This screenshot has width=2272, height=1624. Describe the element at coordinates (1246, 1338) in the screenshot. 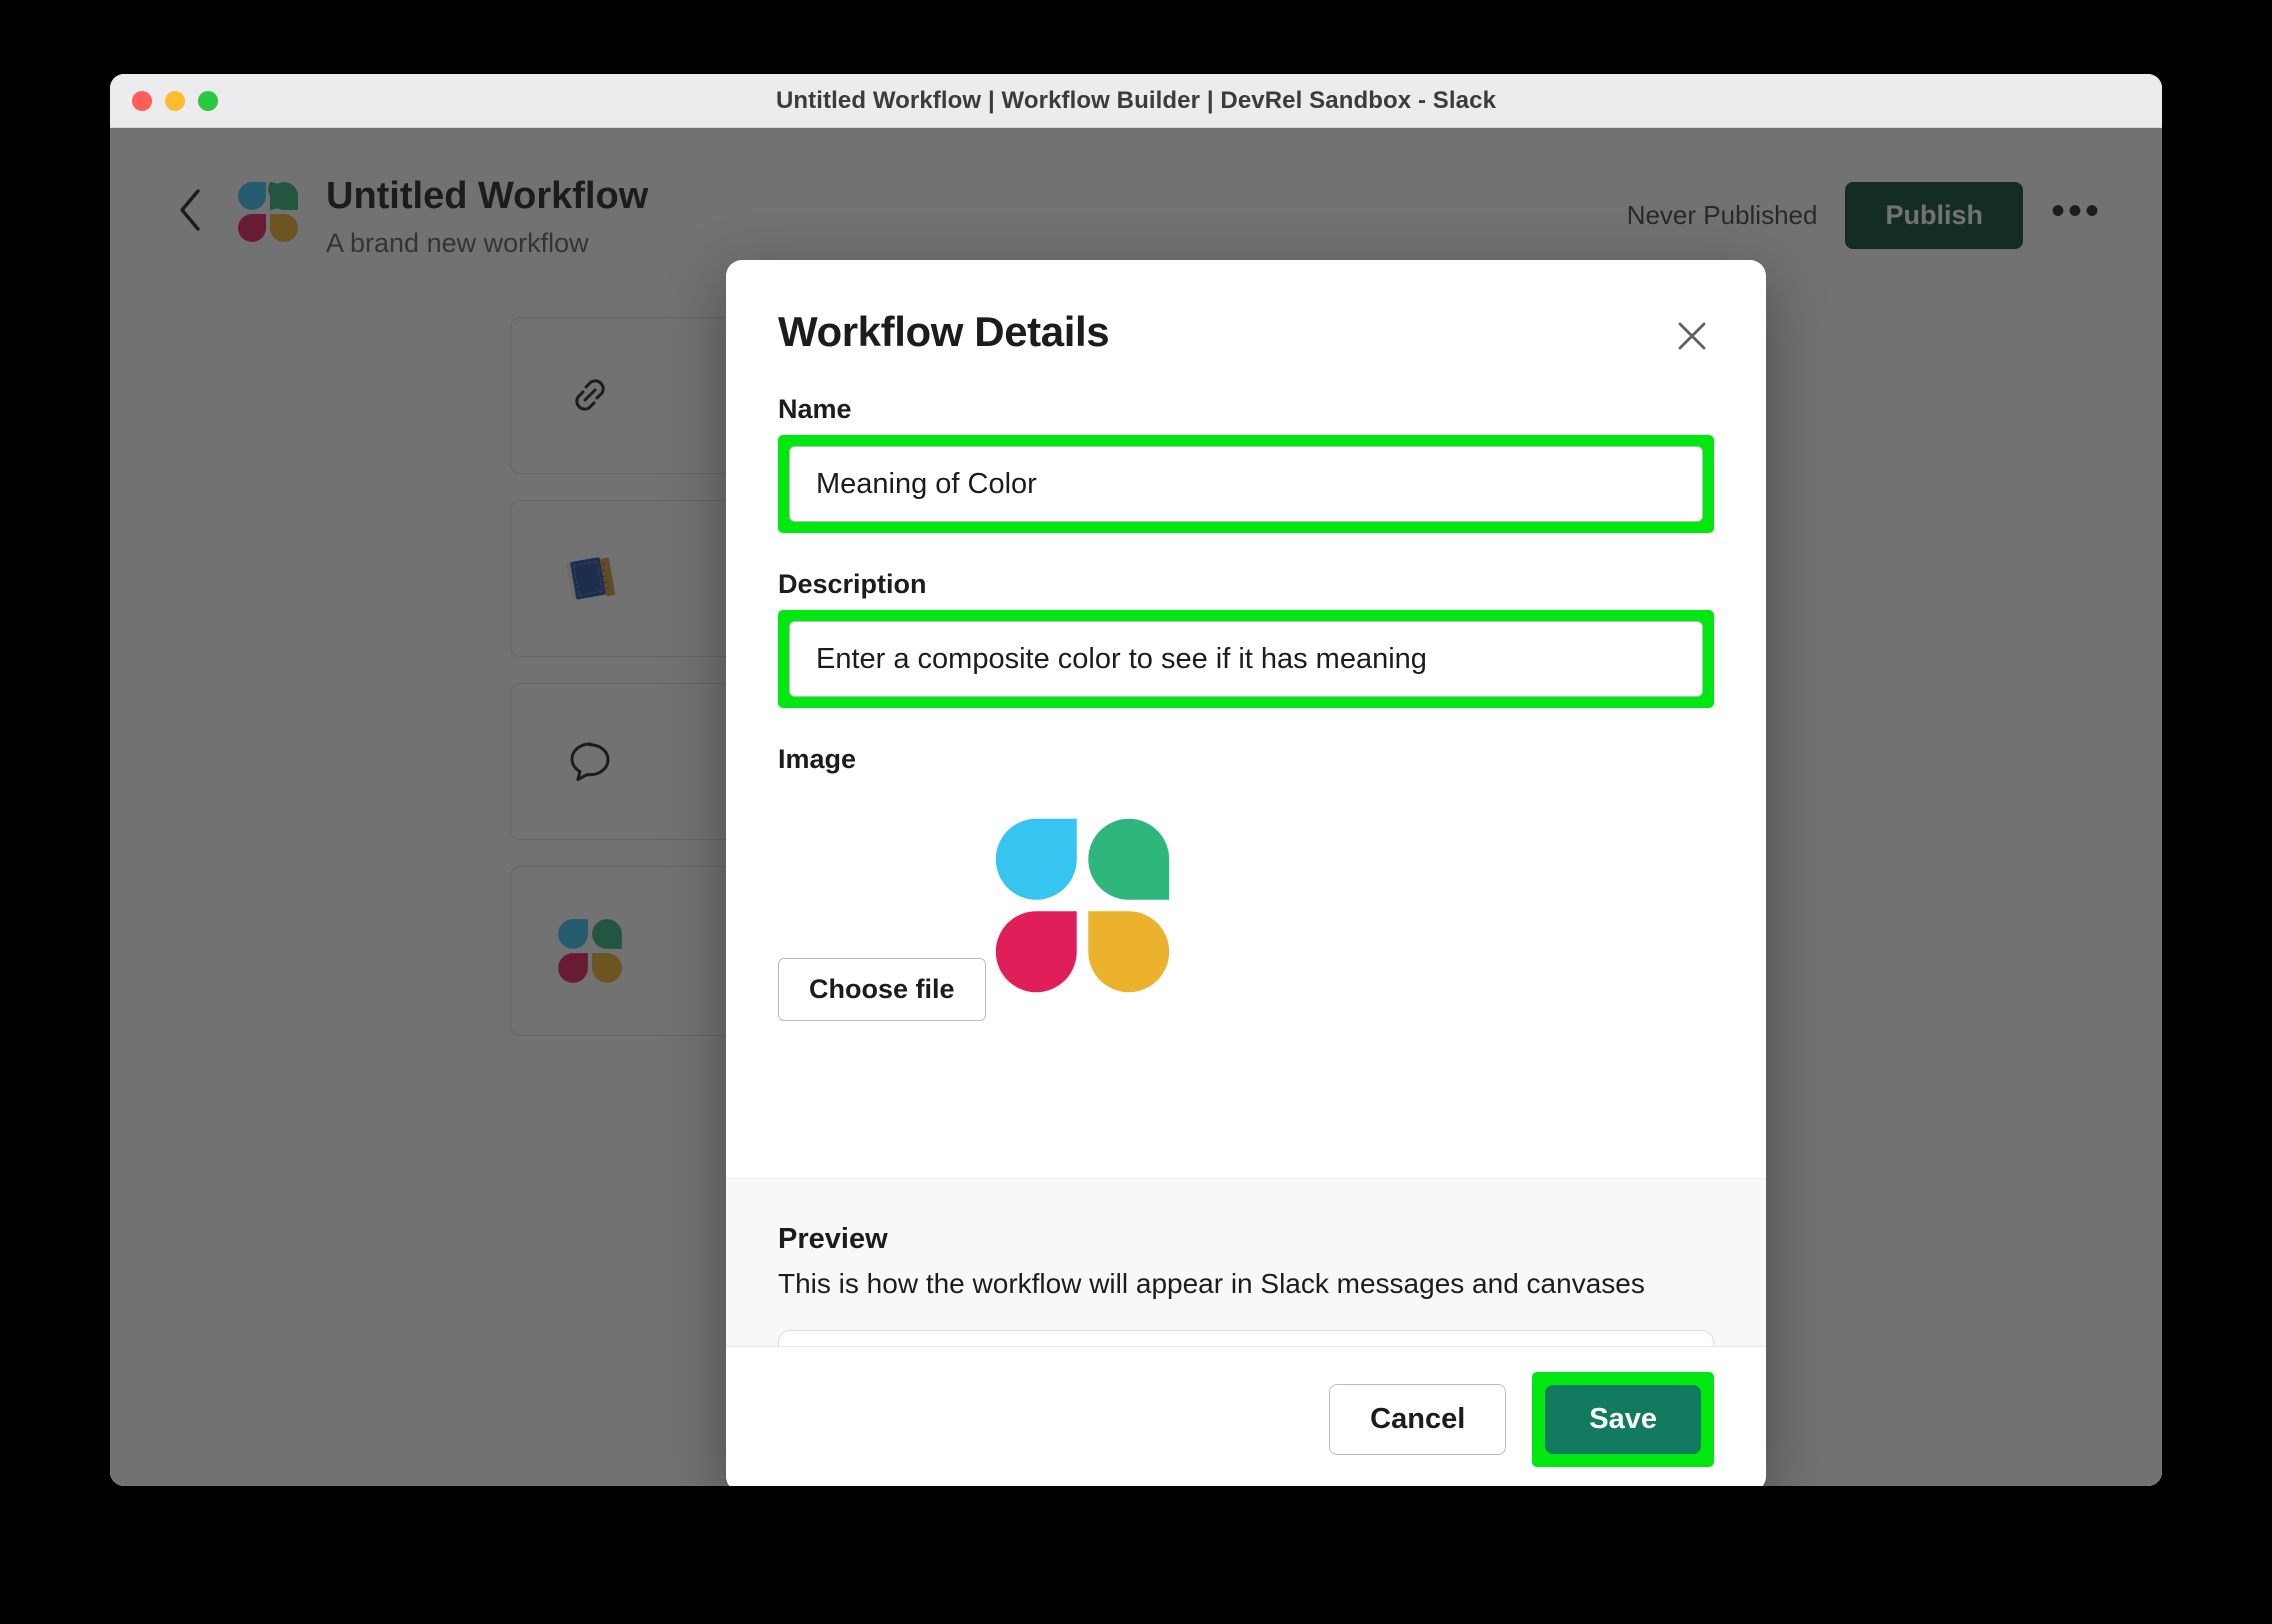

I see `preview-card` at that location.